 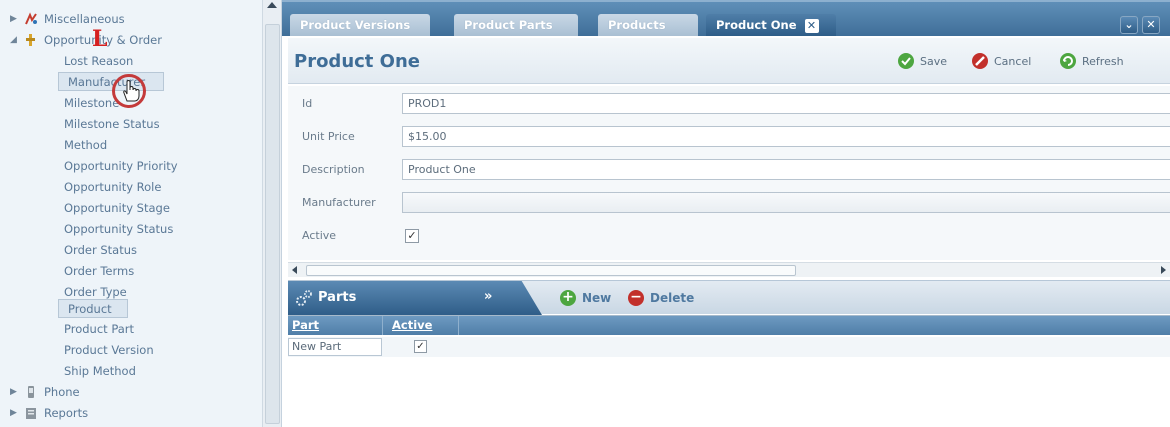 I want to click on close-all-tabs-icon: ✕, so click(x=1151, y=25).